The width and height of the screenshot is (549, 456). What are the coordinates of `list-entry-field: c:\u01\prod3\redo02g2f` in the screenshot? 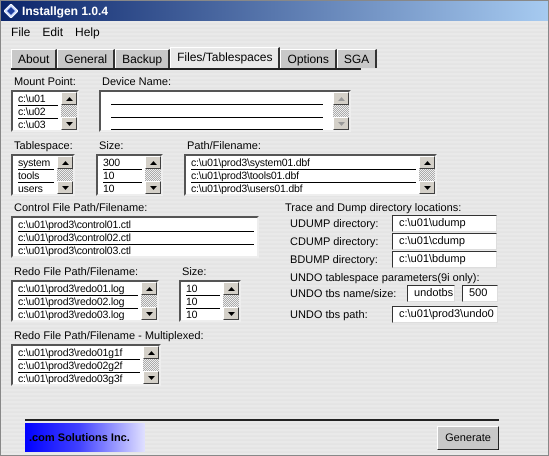 It's located at (79, 366).